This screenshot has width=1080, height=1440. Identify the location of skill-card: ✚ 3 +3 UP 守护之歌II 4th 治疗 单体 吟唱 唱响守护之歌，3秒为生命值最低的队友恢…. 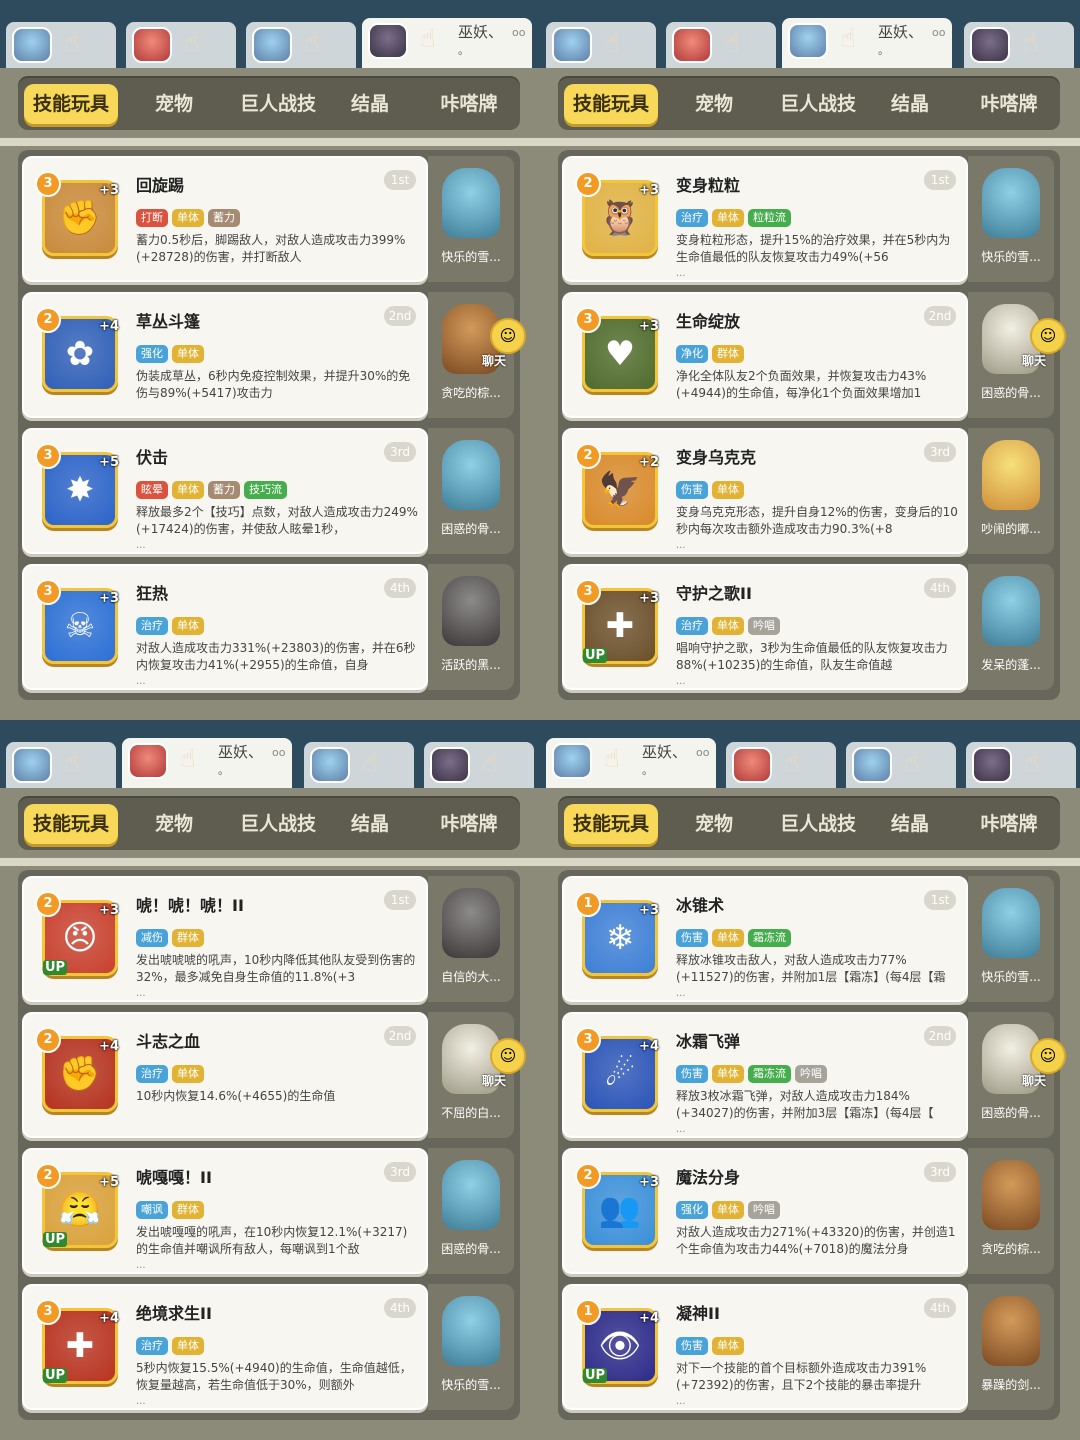
(765, 627).